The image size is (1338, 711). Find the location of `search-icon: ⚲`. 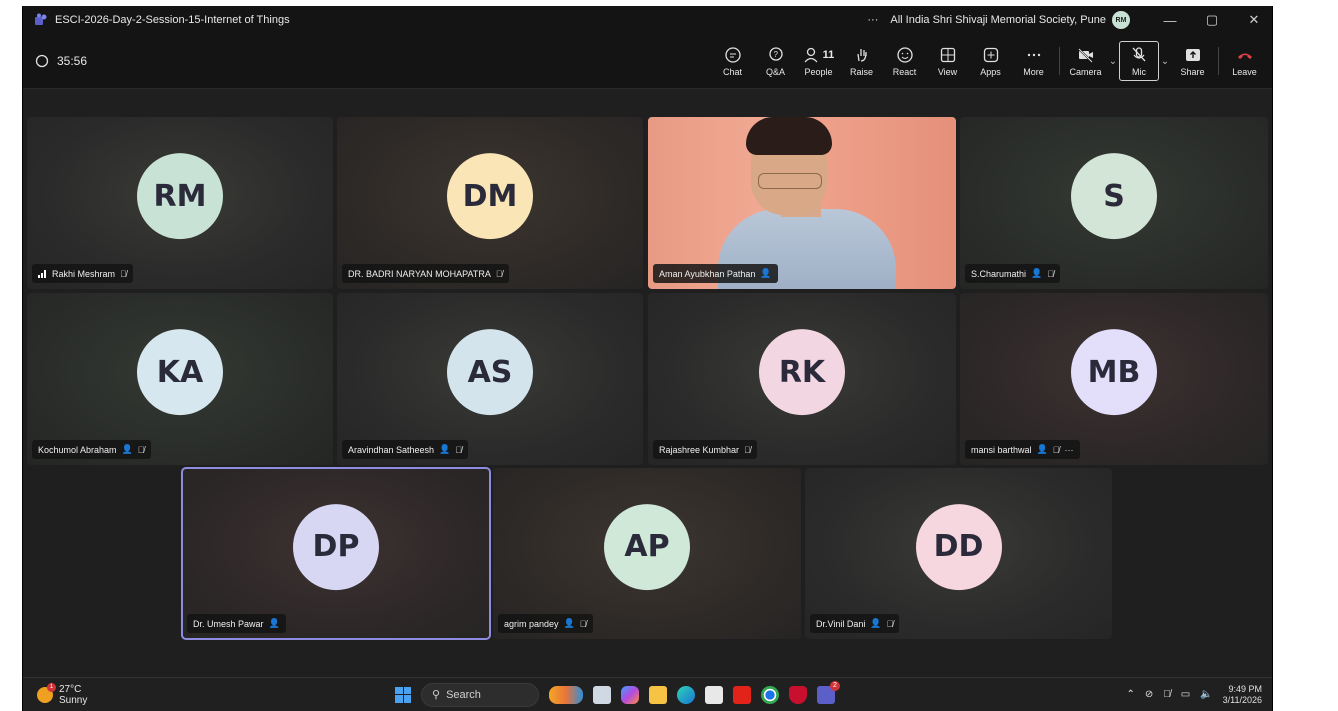

search-icon: ⚲ is located at coordinates (436, 695).